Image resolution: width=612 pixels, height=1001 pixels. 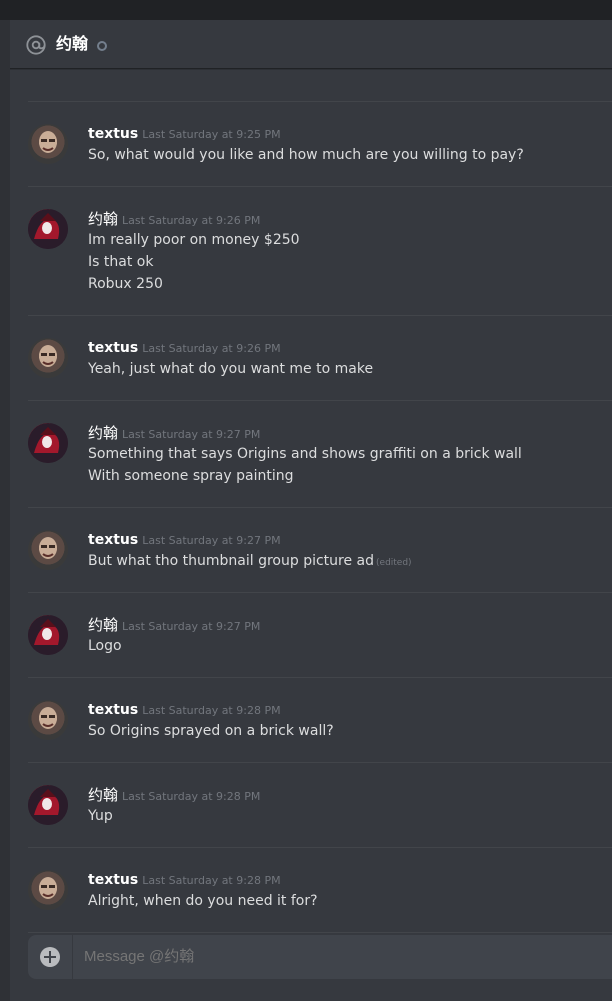 What do you see at coordinates (311, 804) in the screenshot?
I see `message-group: 约翰 Last Saturday at 9:28 PM Yup` at bounding box center [311, 804].